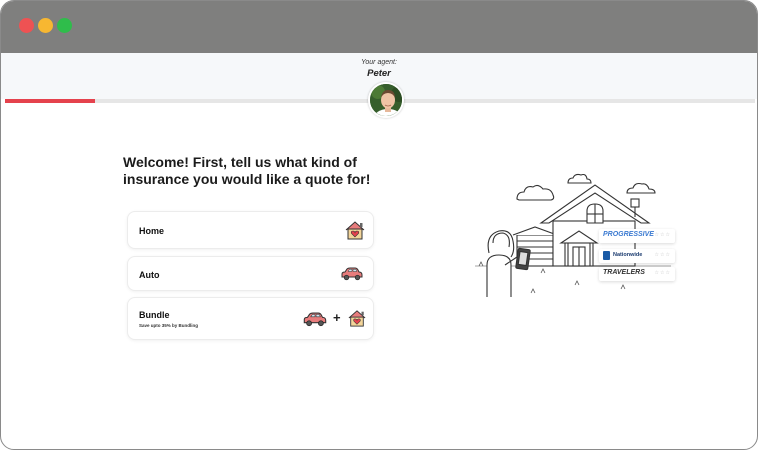 This screenshot has height=450, width=758. Describe the element at coordinates (624, 272) in the screenshot. I see `carrier-name: TRAVELERS` at that location.